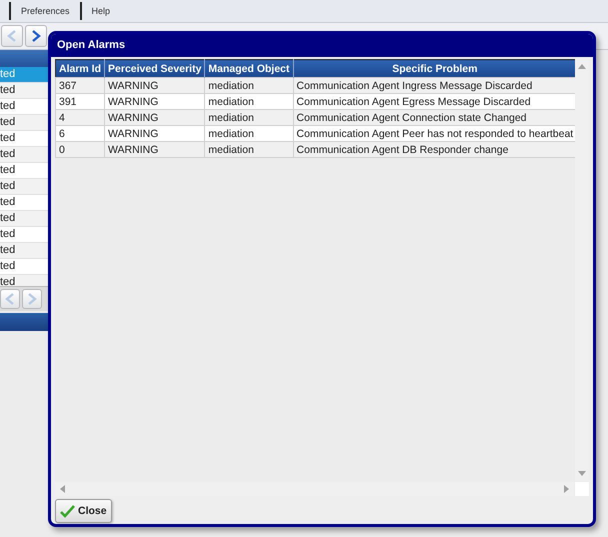 This screenshot has width=608, height=537. Describe the element at coordinates (80, 102) in the screenshot. I see `table-cell: 391` at that location.